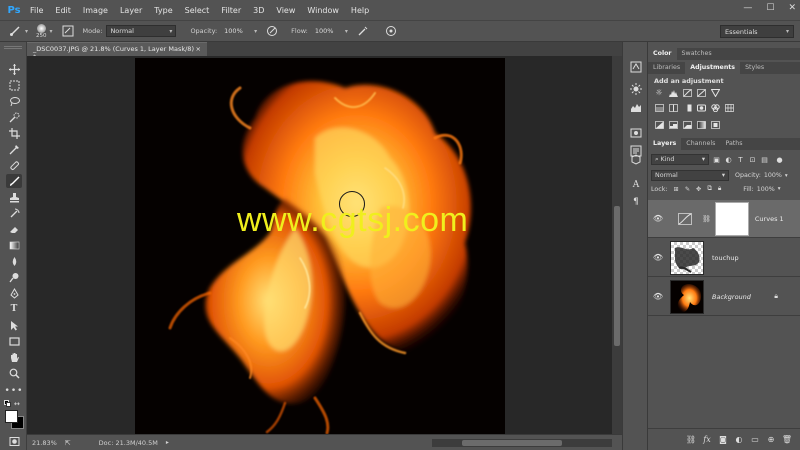 The image size is (800, 450). Describe the element at coordinates (731, 297) in the screenshot. I see `layer-name: Background` at that location.